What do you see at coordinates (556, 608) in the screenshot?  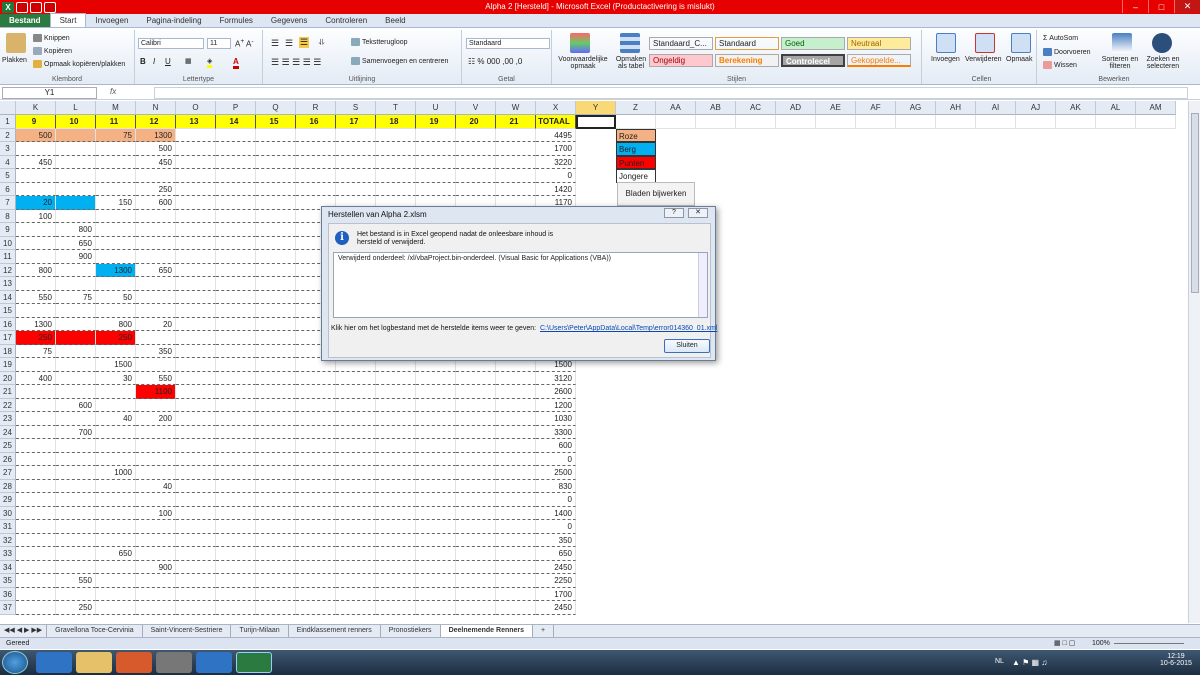 I see `table-cell: 2450` at bounding box center [556, 608].